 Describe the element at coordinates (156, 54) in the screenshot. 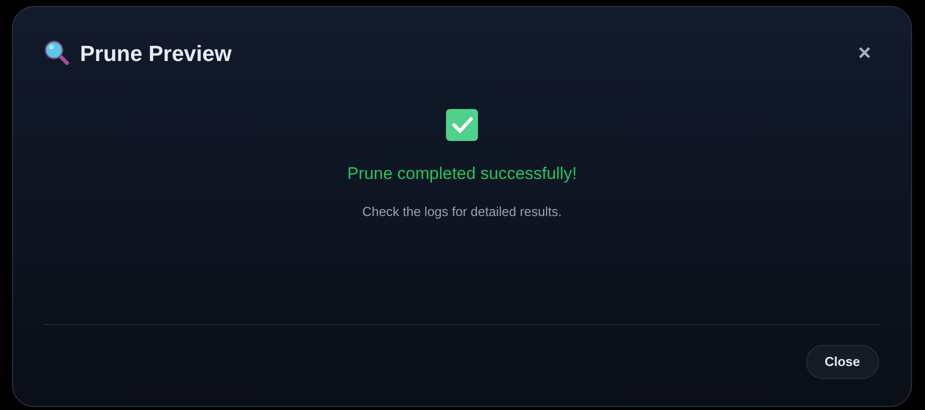

I see `dialog-title: Prune Preview` at that location.